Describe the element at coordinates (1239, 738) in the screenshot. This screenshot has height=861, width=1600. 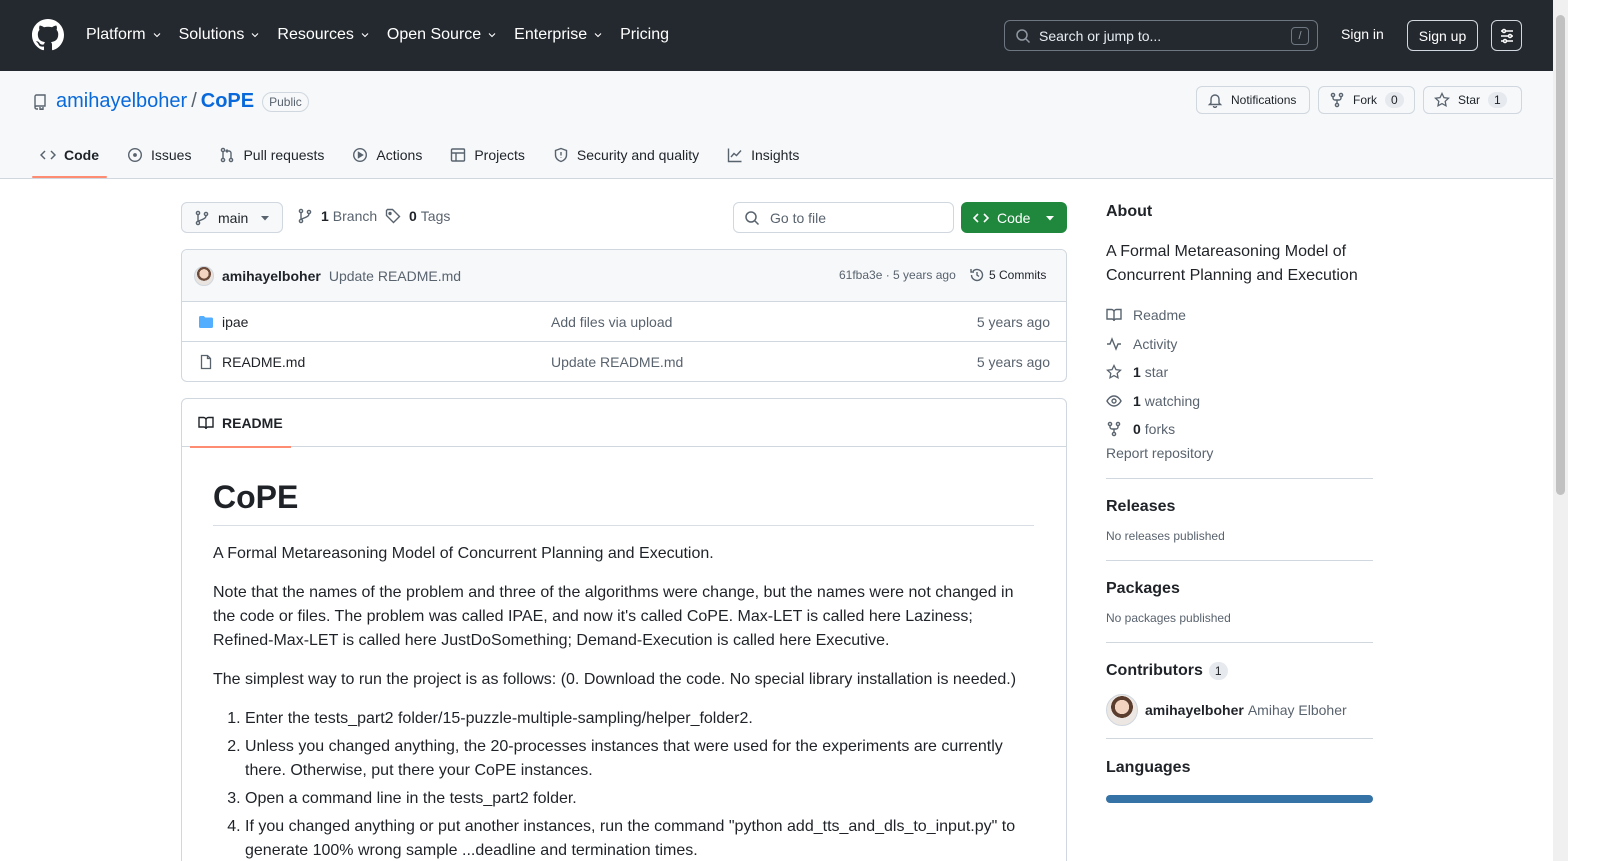
I see `divider` at that location.